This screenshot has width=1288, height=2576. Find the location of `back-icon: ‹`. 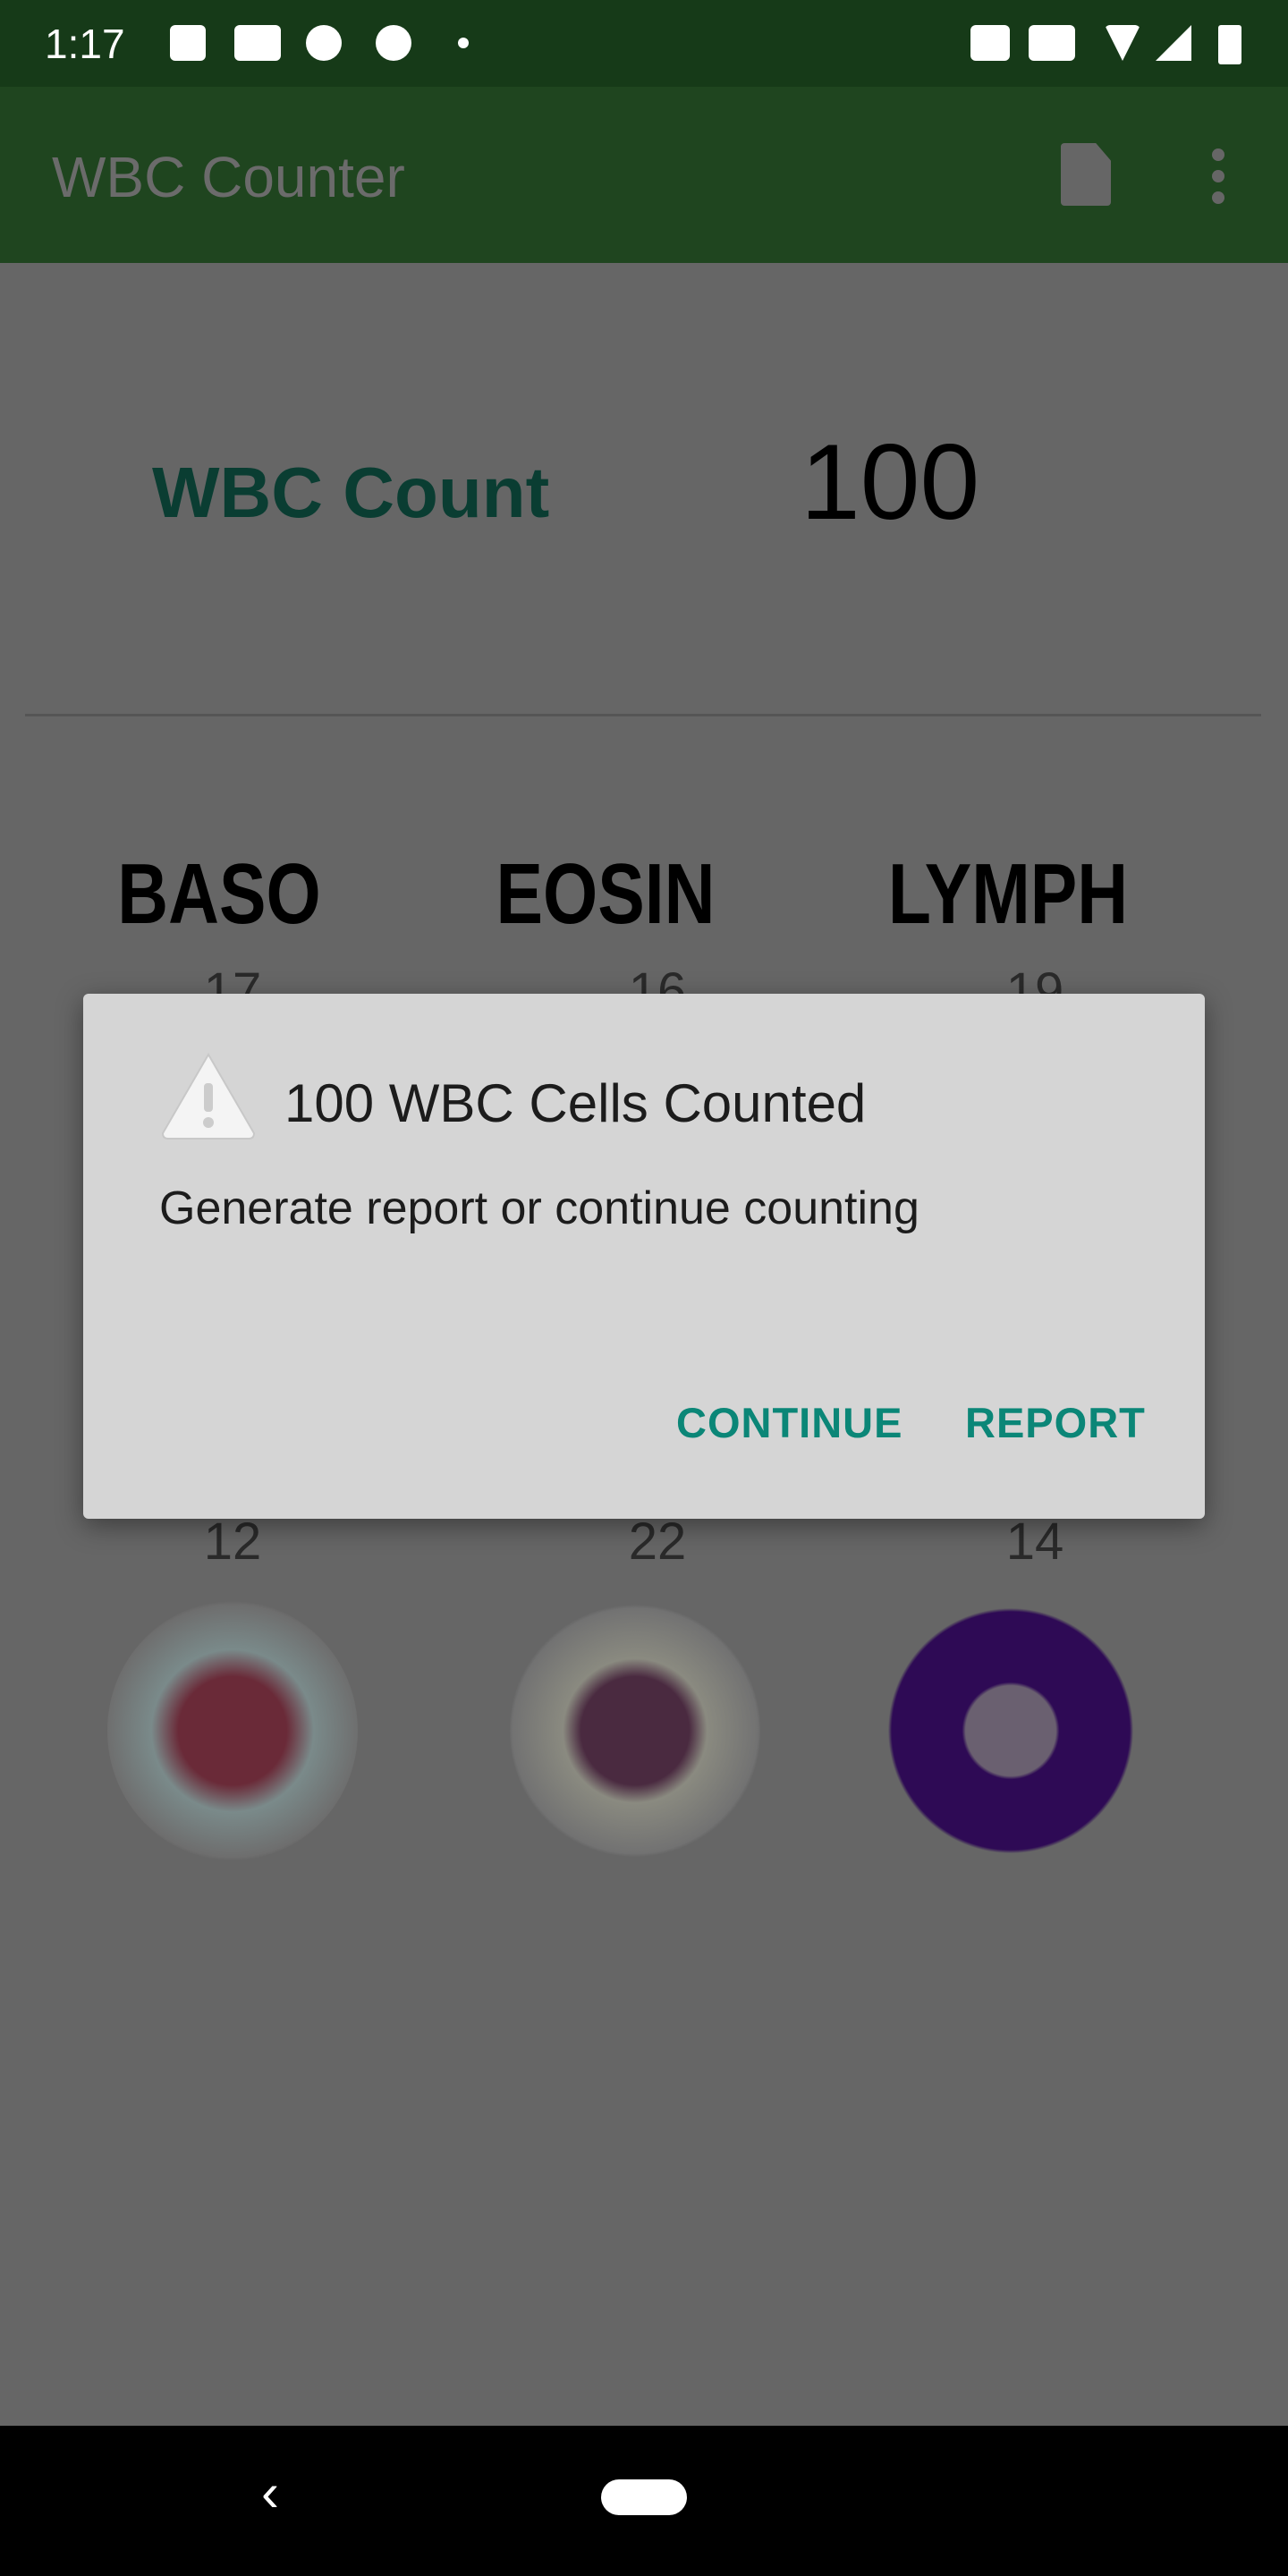

back-icon: ‹ is located at coordinates (270, 2492).